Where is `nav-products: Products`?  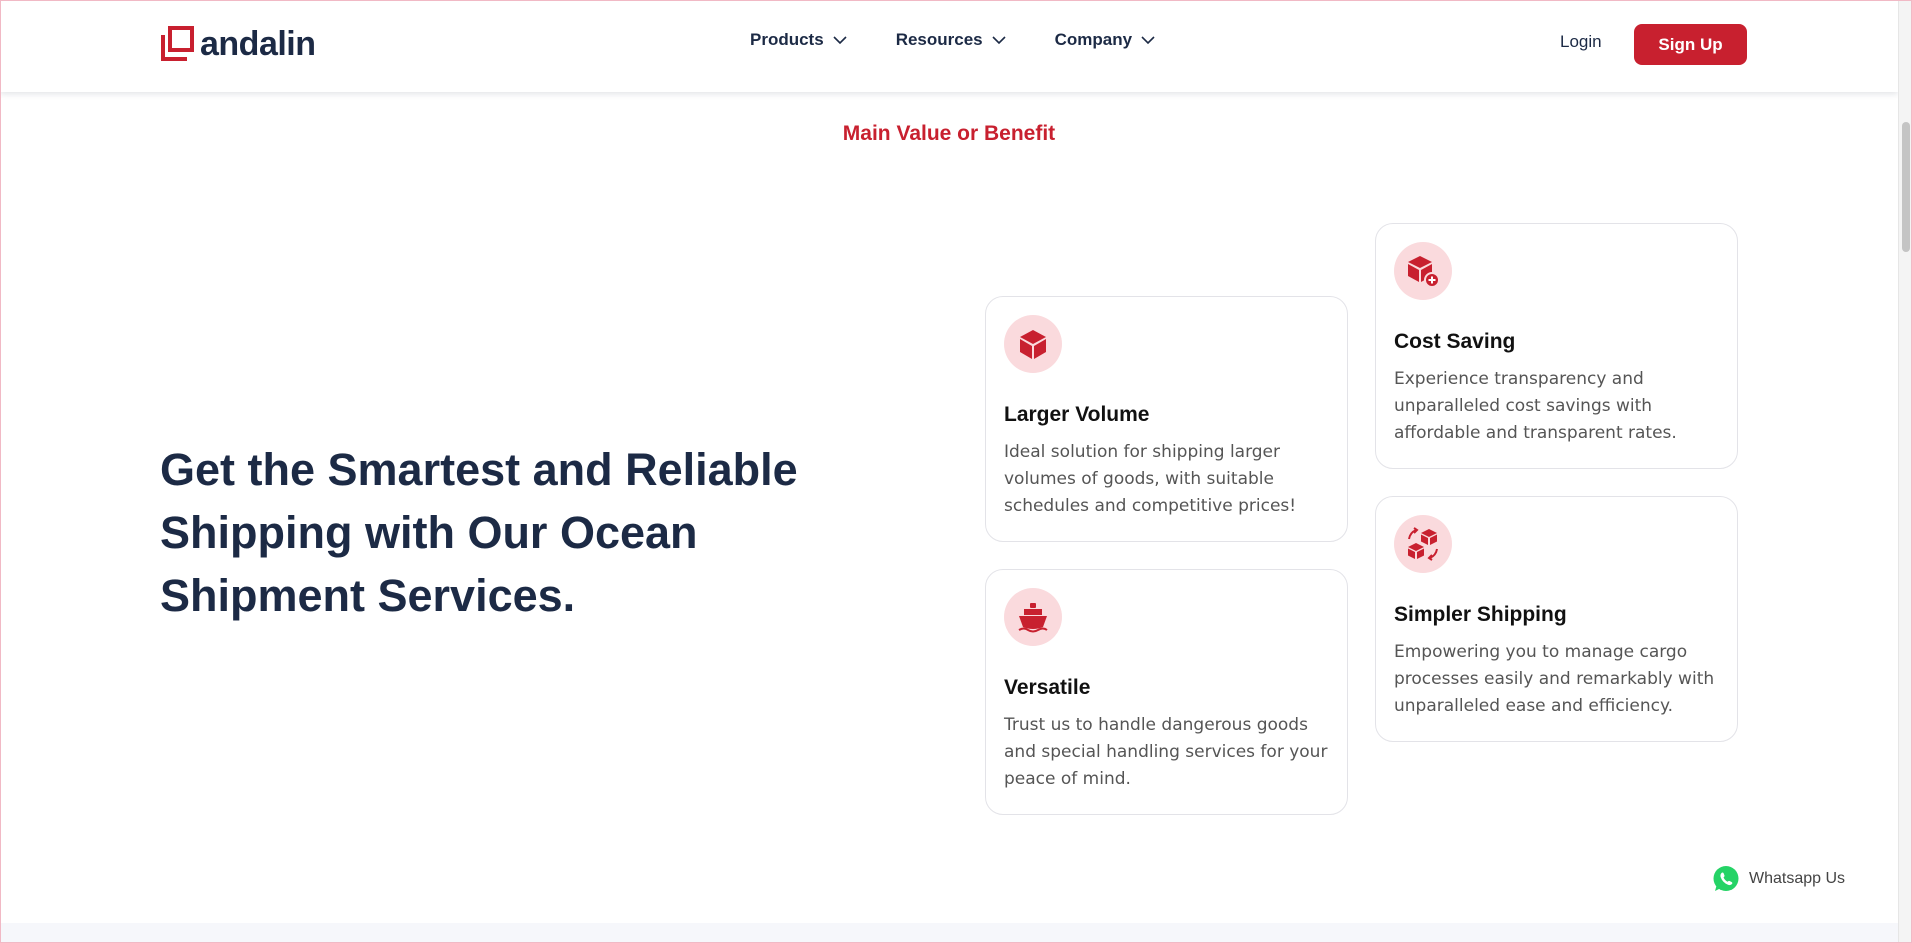
nav-products: Products is located at coordinates (799, 40).